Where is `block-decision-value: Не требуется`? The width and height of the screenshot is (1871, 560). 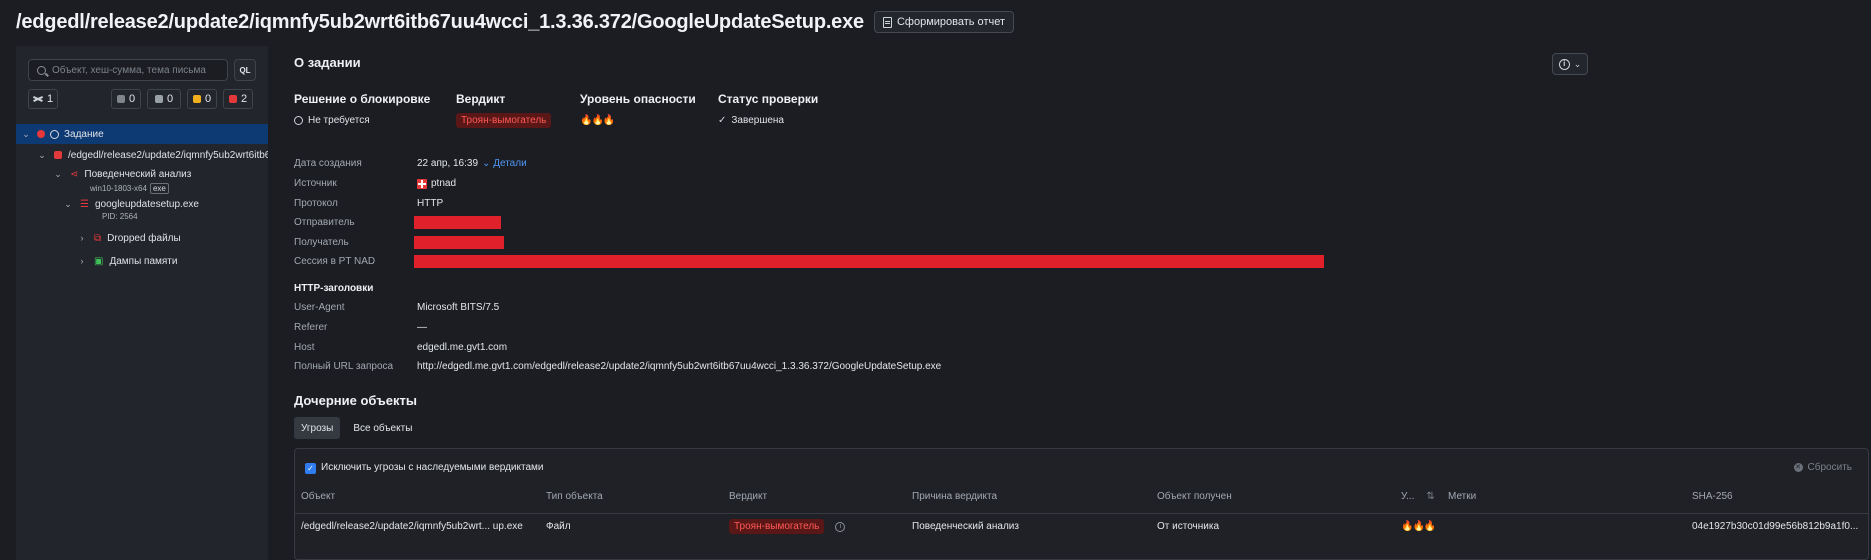
block-decision-value: Не требуется is located at coordinates (332, 120).